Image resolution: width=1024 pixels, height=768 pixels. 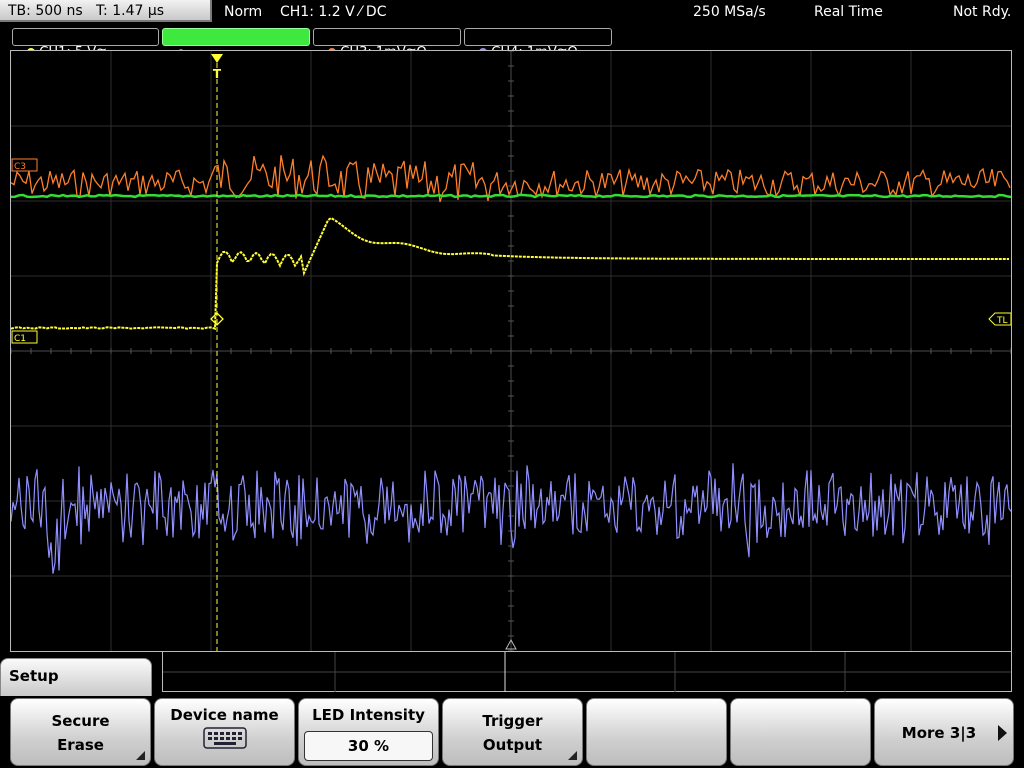 What do you see at coordinates (510, 273) in the screenshot?
I see `ch1-waveform` at bounding box center [510, 273].